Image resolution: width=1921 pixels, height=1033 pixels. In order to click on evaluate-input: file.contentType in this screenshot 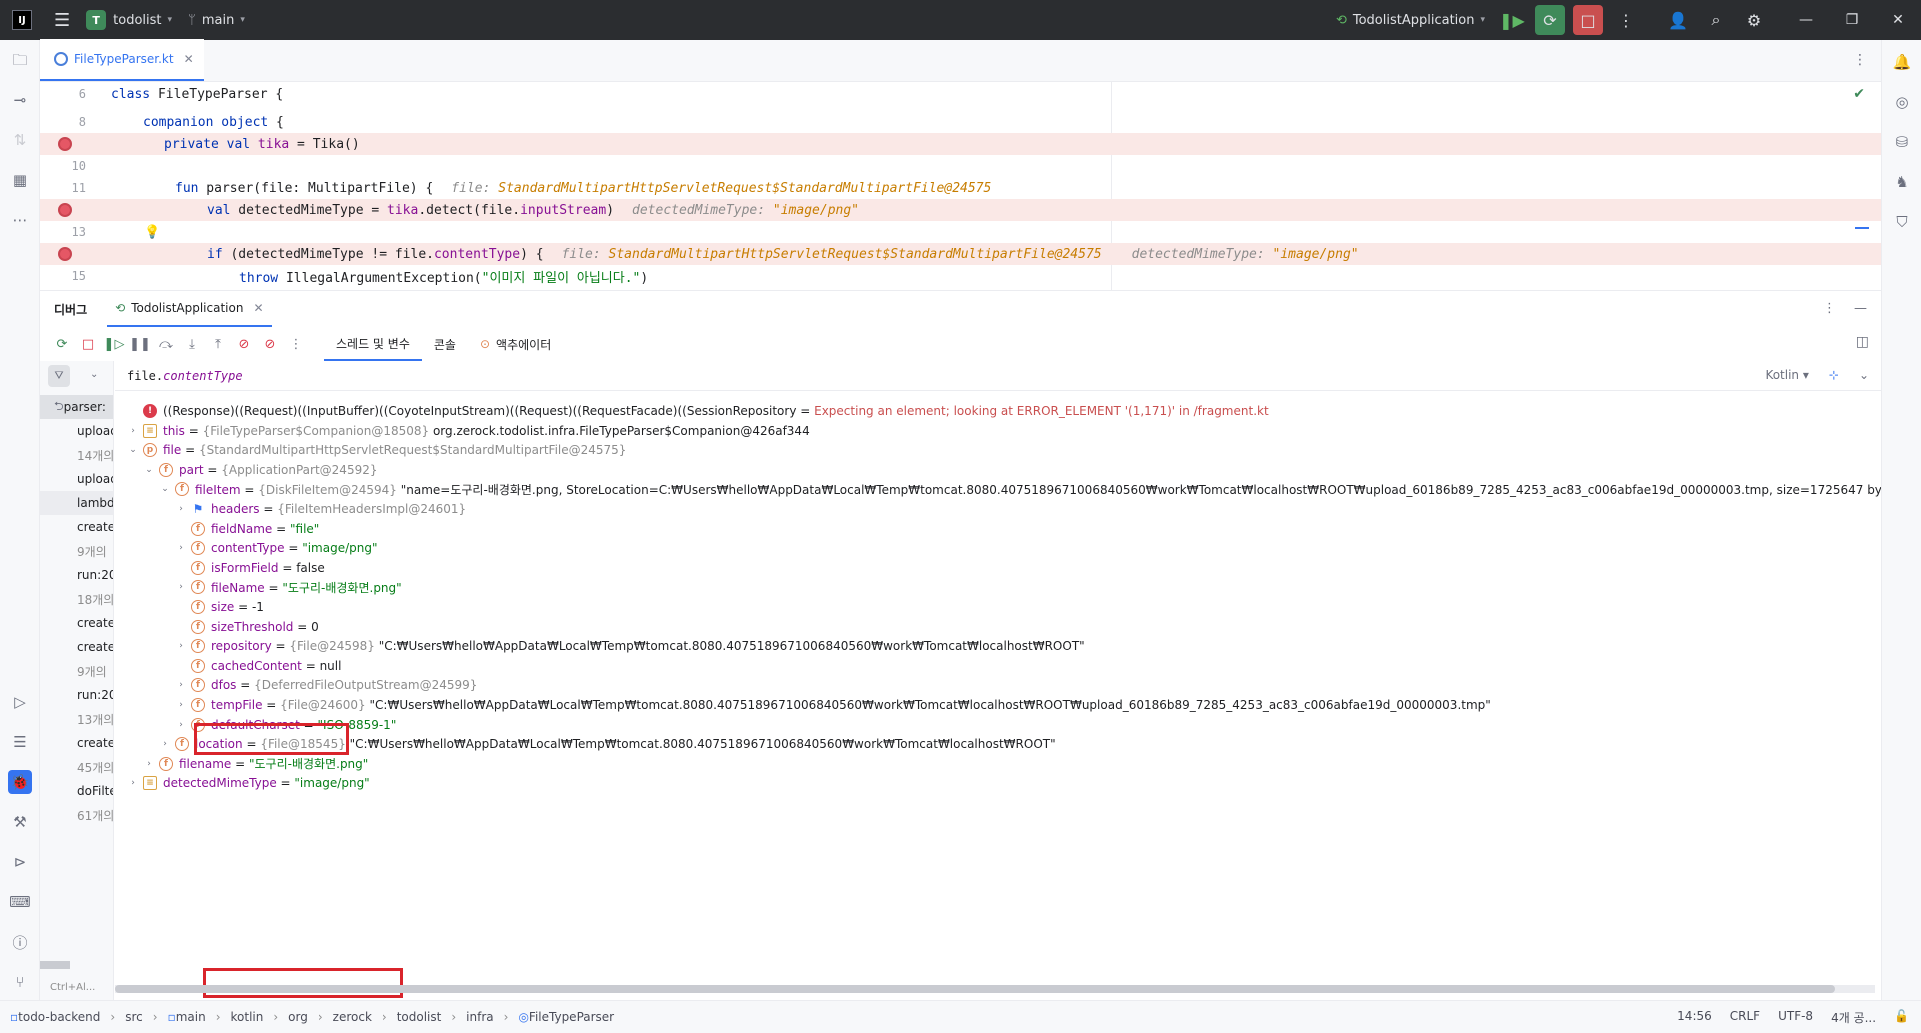, I will do `click(185, 376)`.